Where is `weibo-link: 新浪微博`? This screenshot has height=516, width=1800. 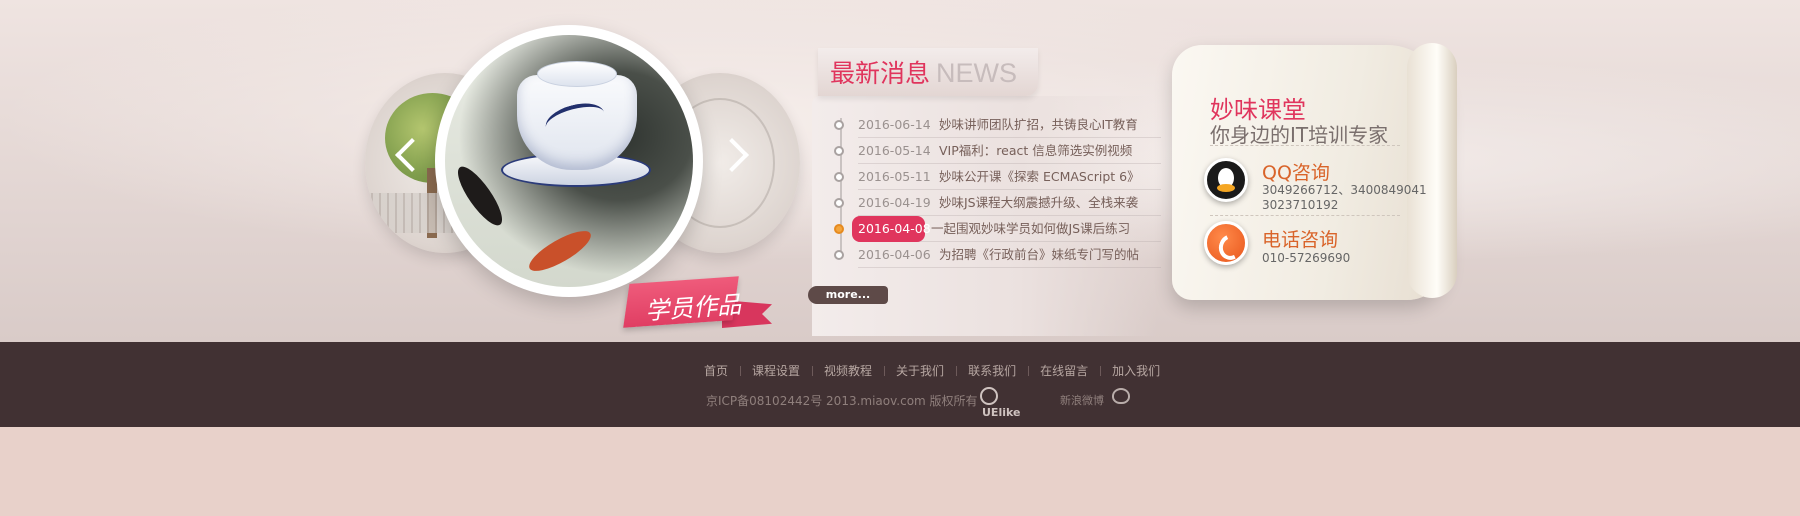
weibo-link: 新浪微博 is located at coordinates (1082, 400).